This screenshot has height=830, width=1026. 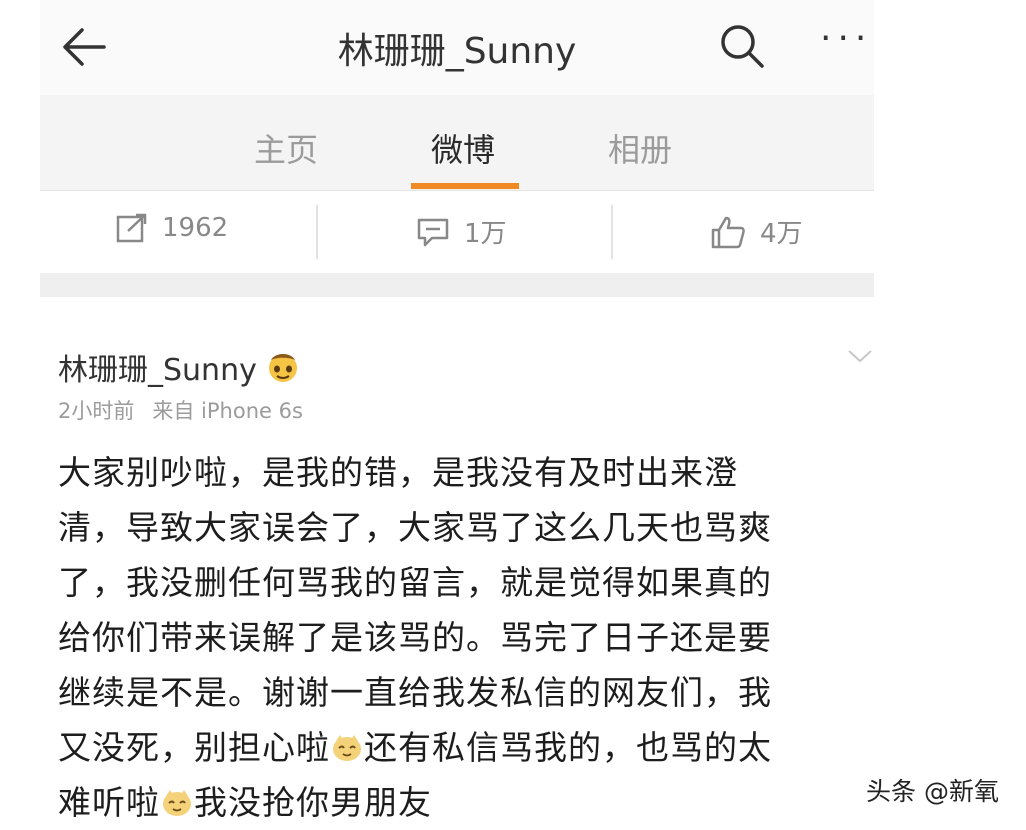 What do you see at coordinates (415, 637) in the screenshot?
I see `post-line: 给你们带来误解了是该骂的。骂完了日子还是要` at bounding box center [415, 637].